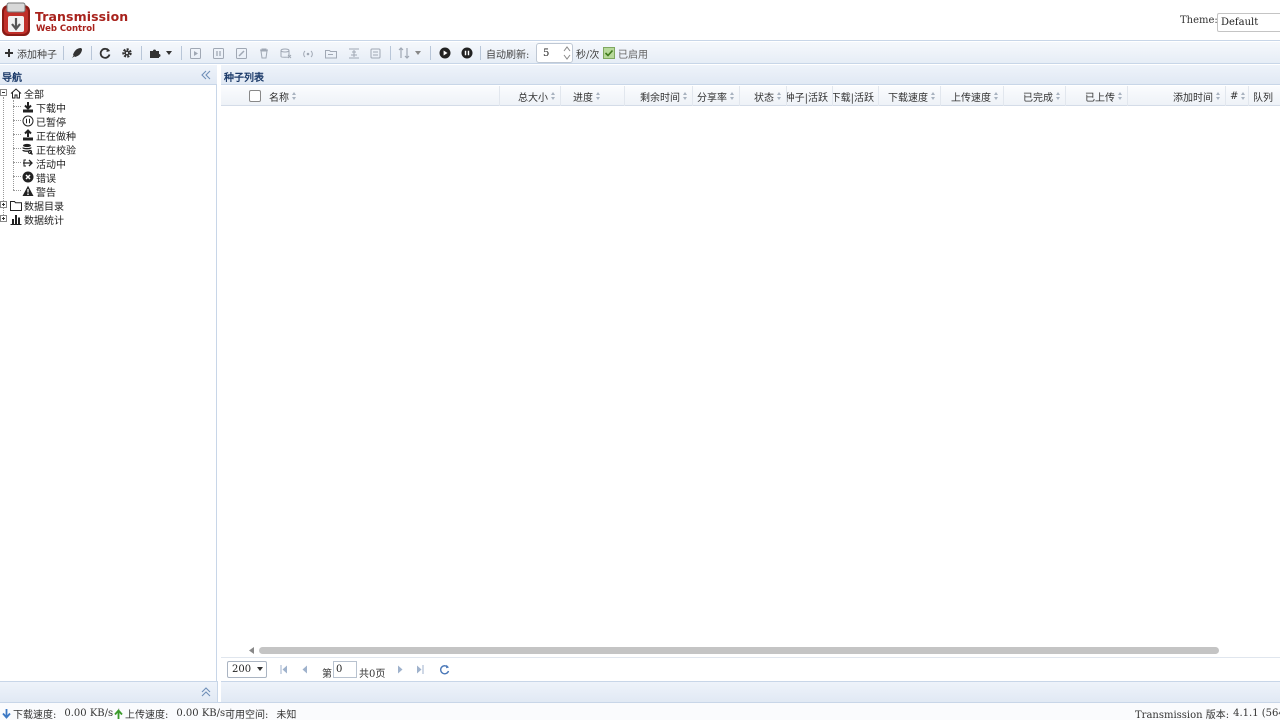 This screenshot has height=721, width=1280. I want to click on next-page-icon, so click(400, 669).